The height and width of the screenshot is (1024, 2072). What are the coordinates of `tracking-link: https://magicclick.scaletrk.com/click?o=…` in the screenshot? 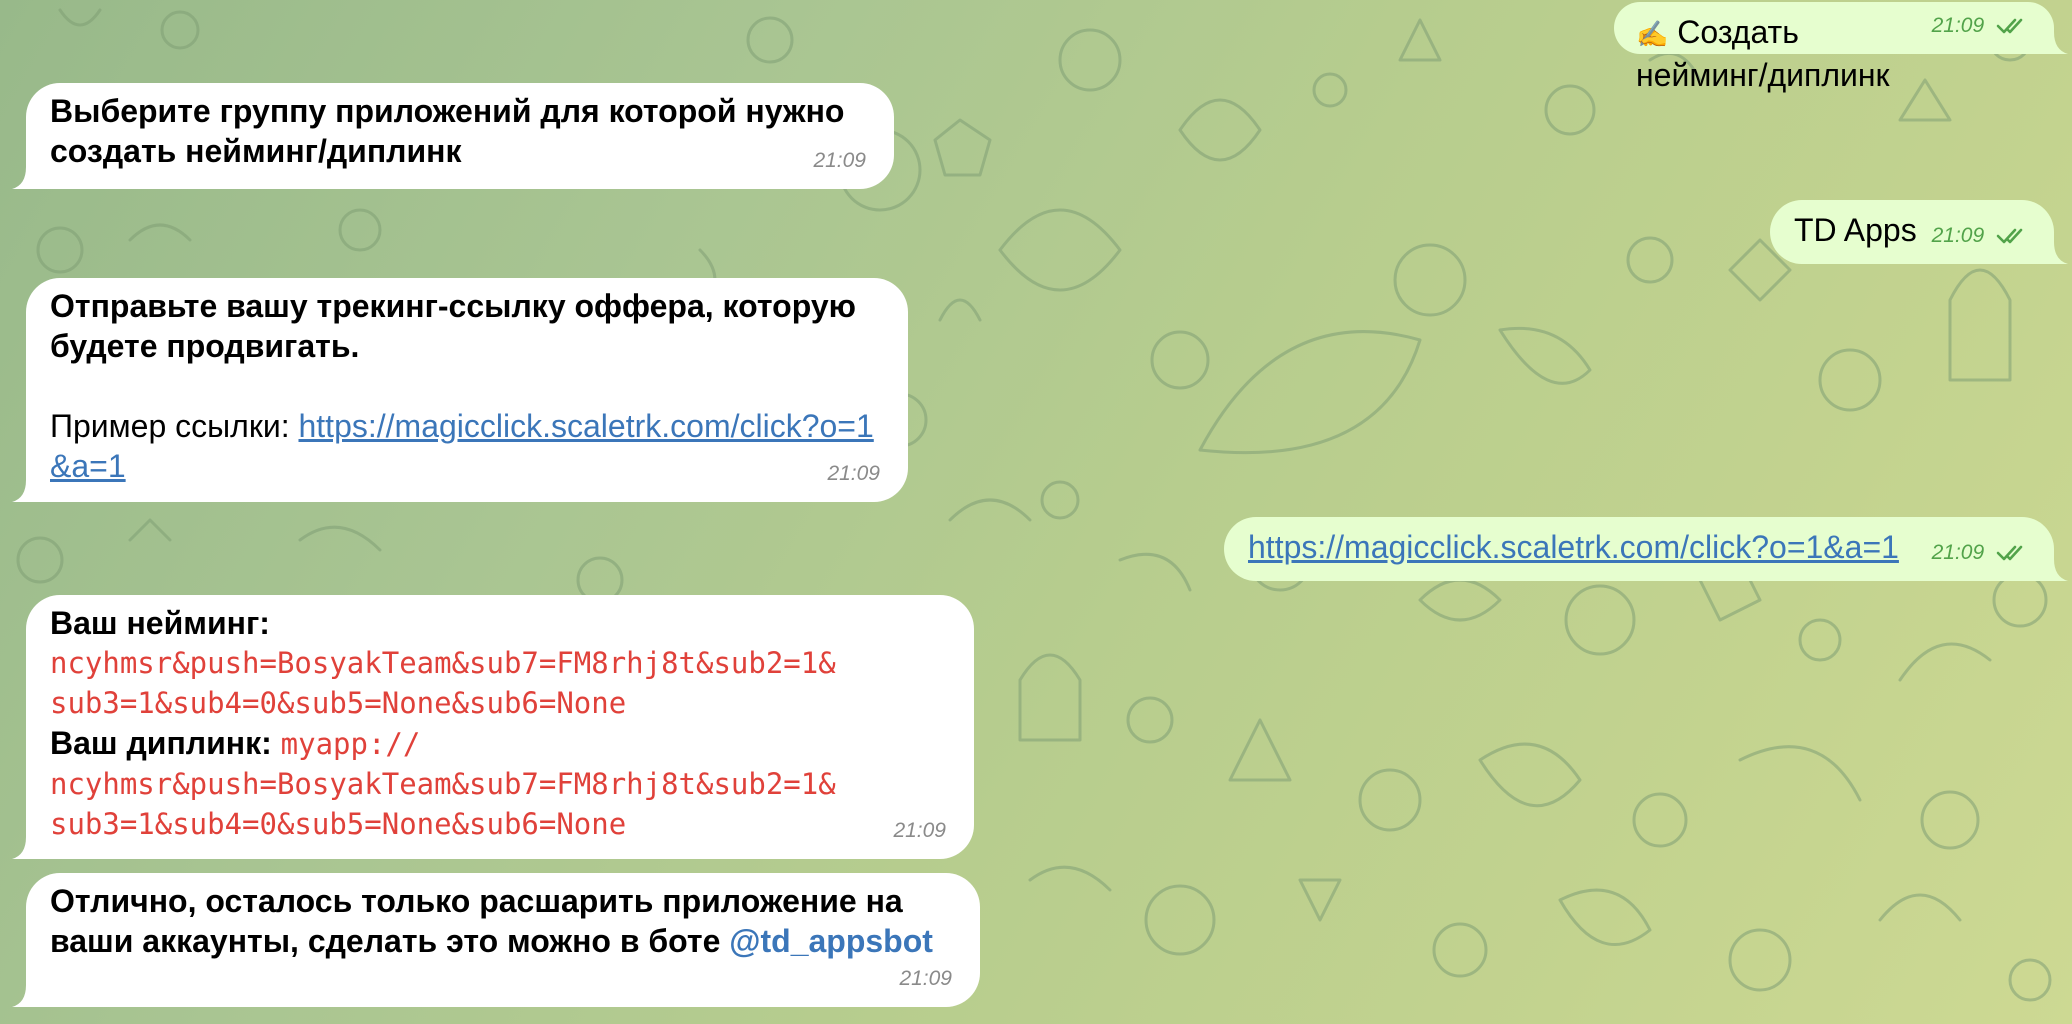 It's located at (1573, 547).